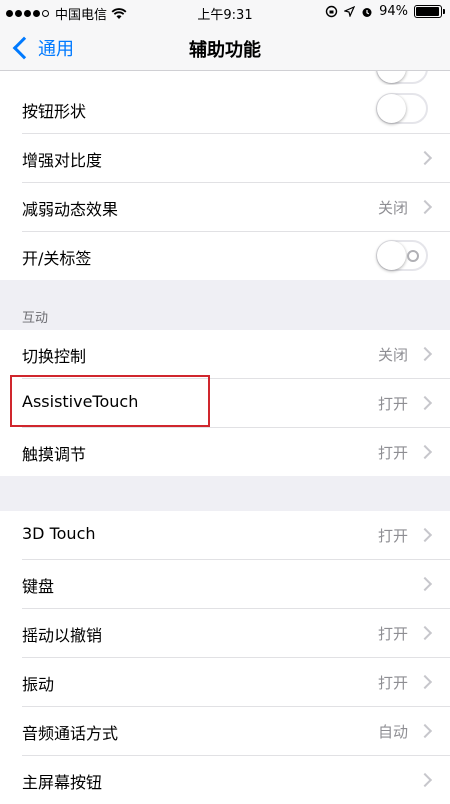 The width and height of the screenshot is (450, 804). Describe the element at coordinates (59, 533) in the screenshot. I see `row-label: 3D Touch` at that location.